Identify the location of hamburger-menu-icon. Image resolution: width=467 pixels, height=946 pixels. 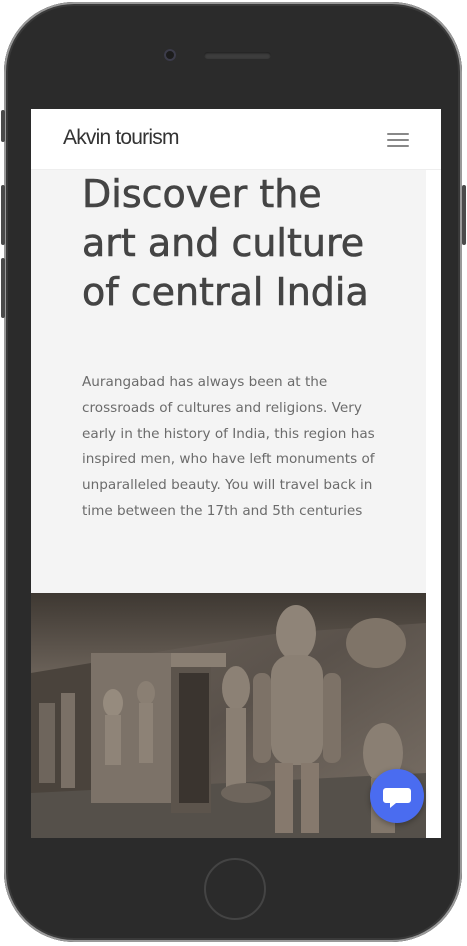
(398, 141).